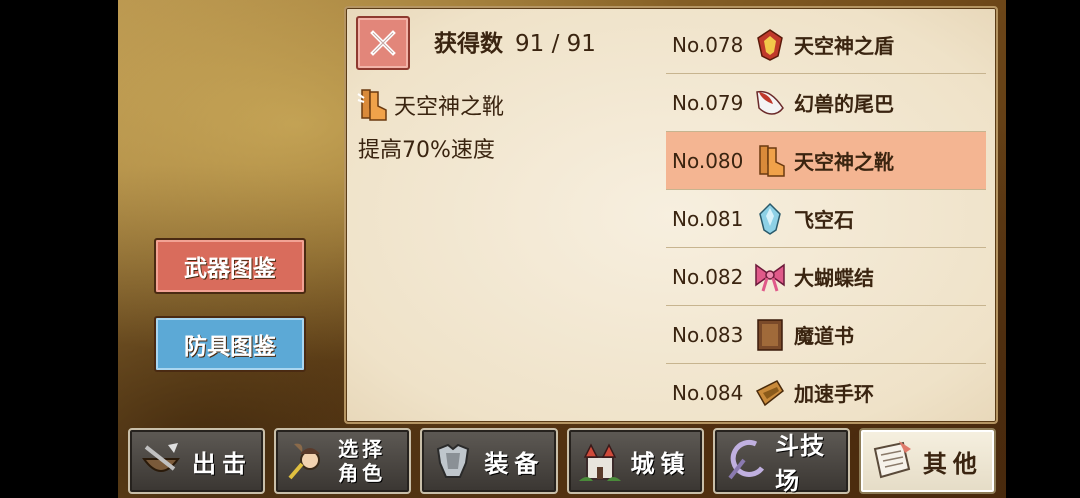  What do you see at coordinates (468, 44) in the screenshot?
I see `count-label: 获得数` at bounding box center [468, 44].